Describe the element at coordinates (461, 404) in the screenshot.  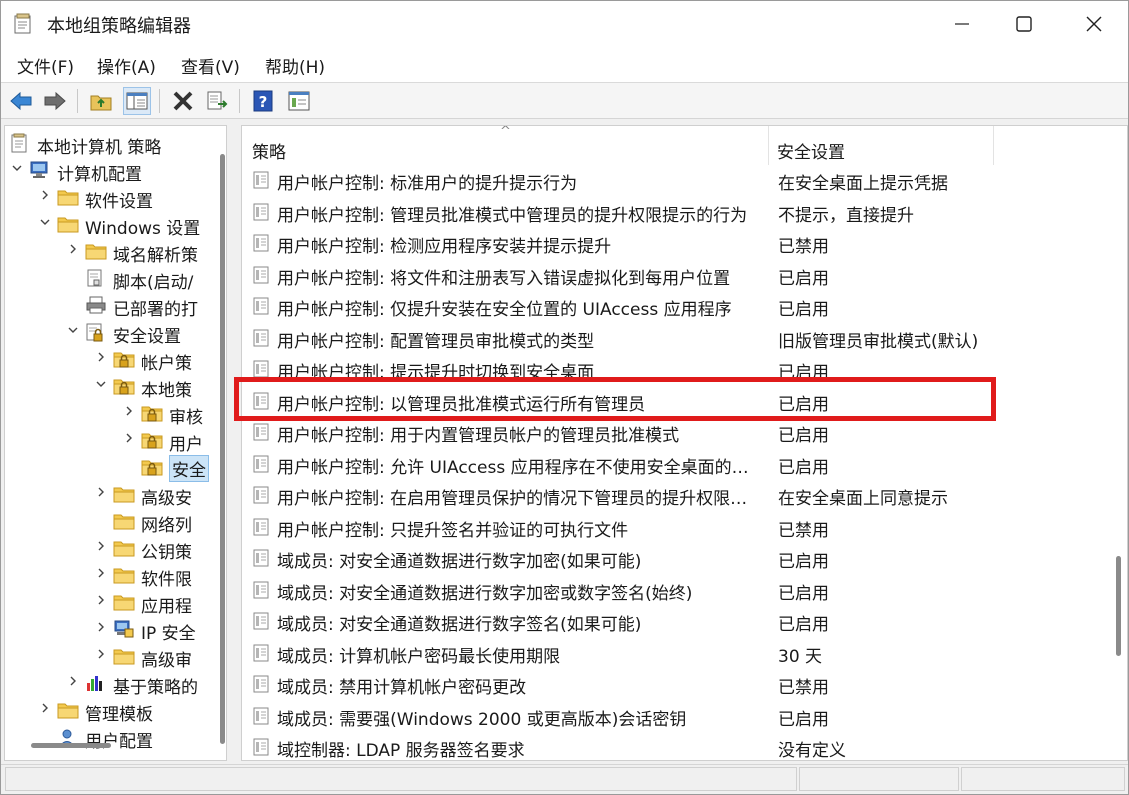
I see `policy-name: 用户帐户控制: 以管理员批准模式运行所有管理员` at that location.